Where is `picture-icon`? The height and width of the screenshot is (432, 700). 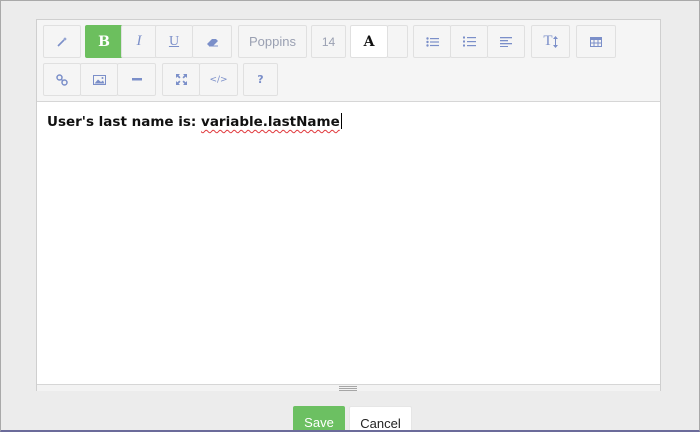 picture-icon is located at coordinates (99, 79).